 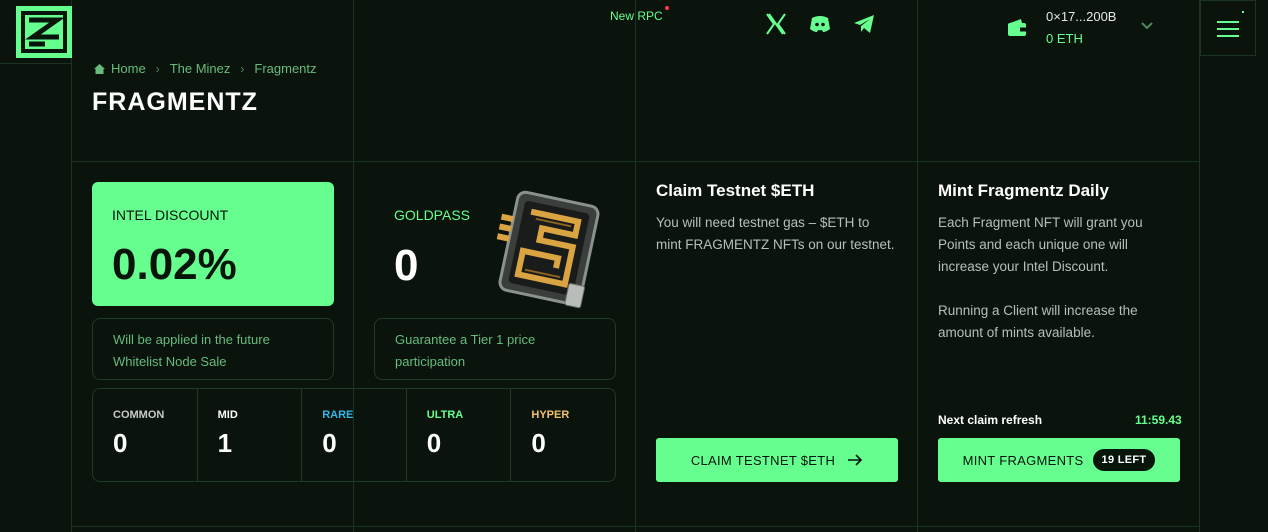 I want to click on claim-testnet-eth-button: CLAIM TESTNET $ETH, so click(x=777, y=460).